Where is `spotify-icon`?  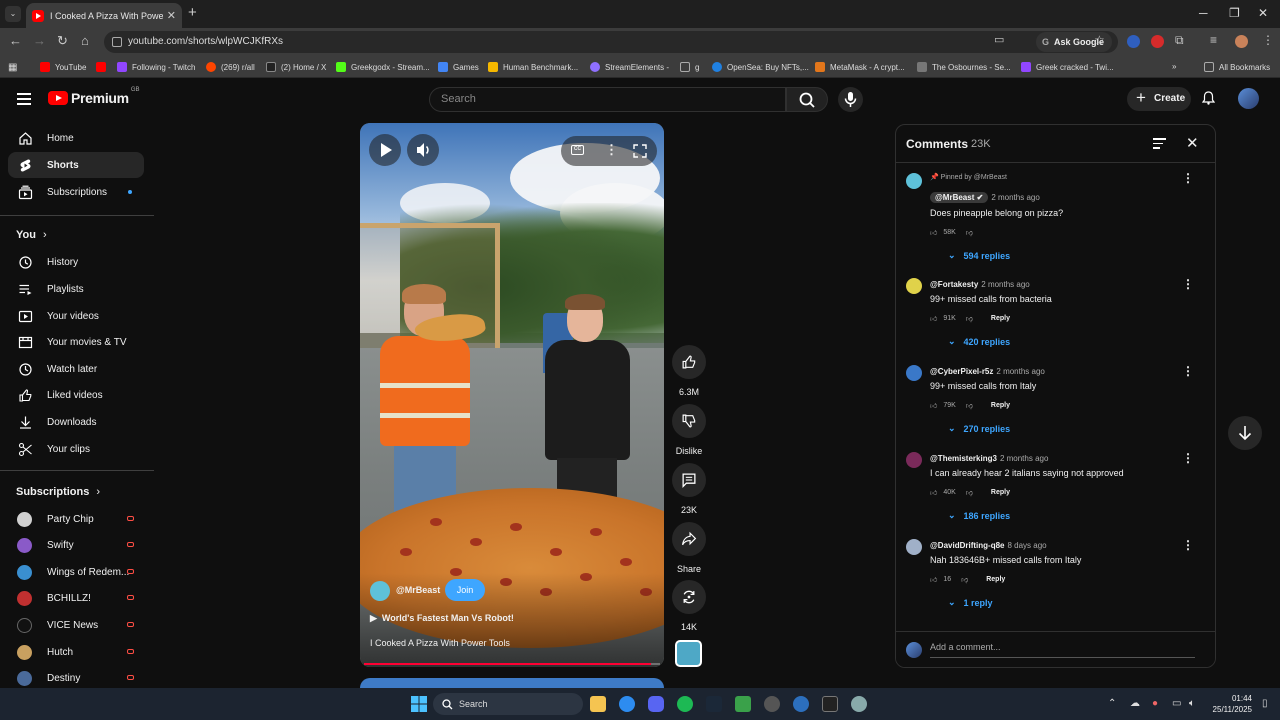 spotify-icon is located at coordinates (685, 704).